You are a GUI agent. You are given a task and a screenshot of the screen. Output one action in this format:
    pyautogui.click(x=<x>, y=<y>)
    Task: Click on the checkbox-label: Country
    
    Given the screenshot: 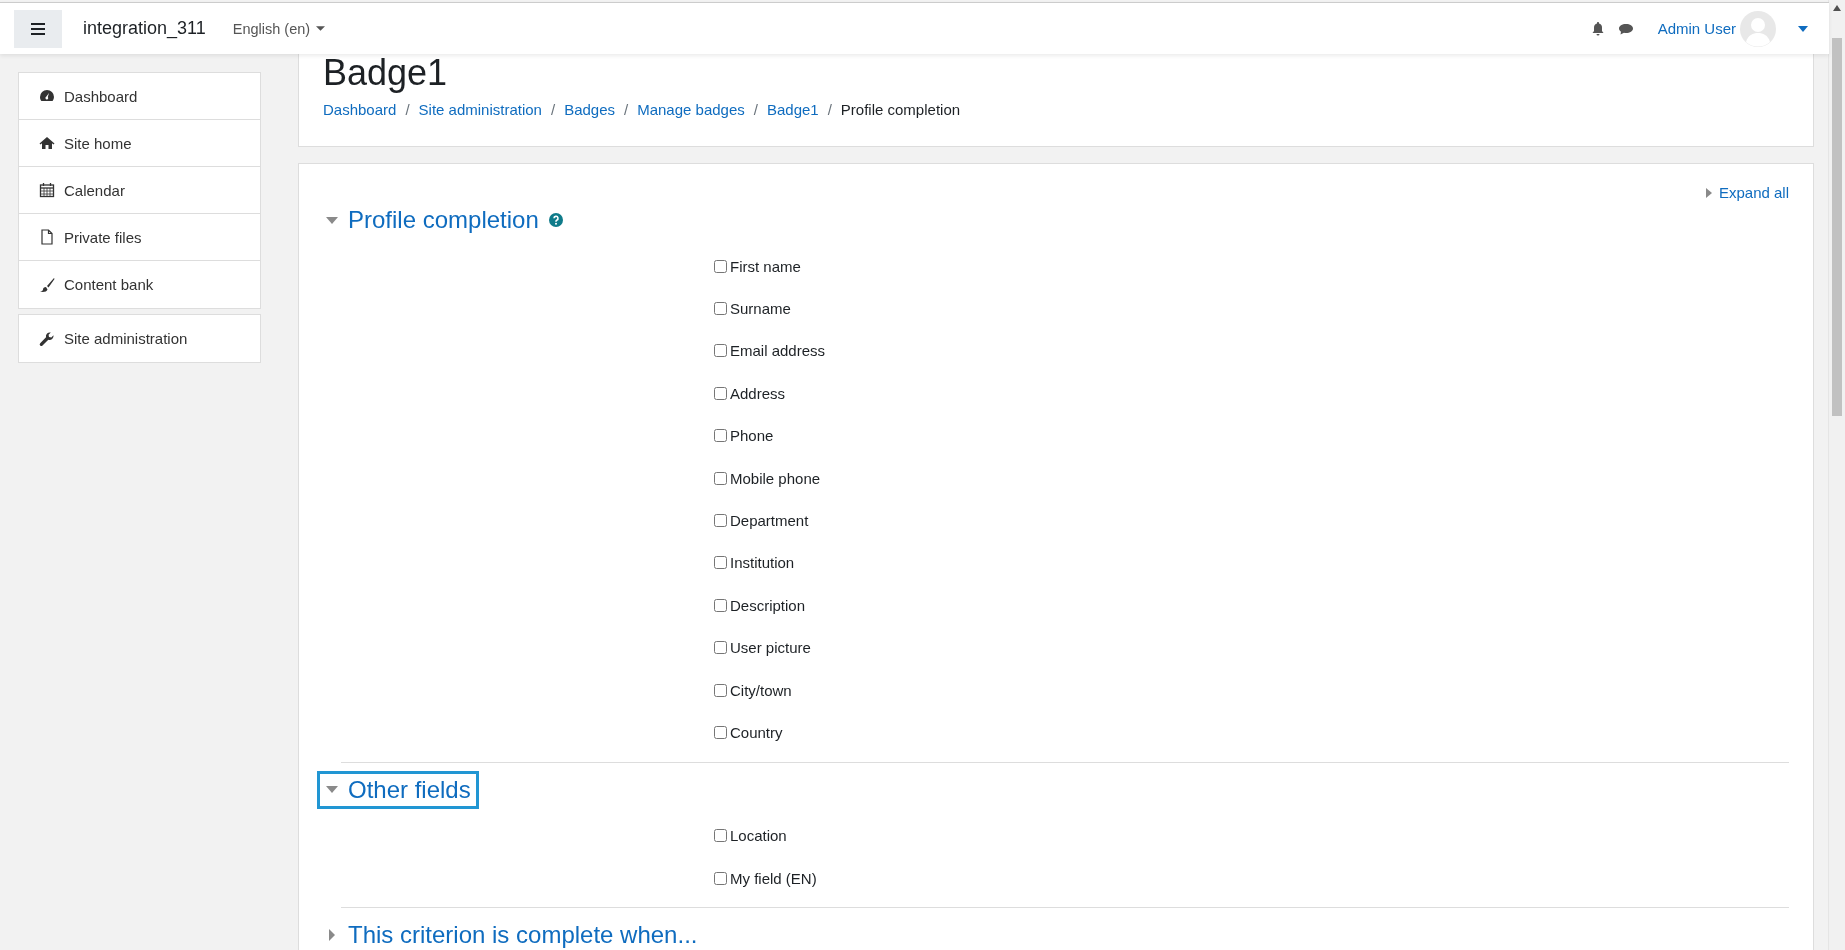 What is the action you would take?
    pyautogui.click(x=756, y=732)
    